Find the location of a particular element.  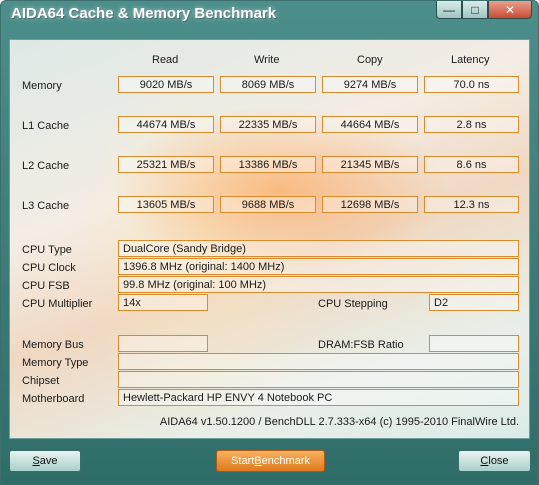

cpu-type-value: DualCore (Sandy Bridge) is located at coordinates (318, 248).